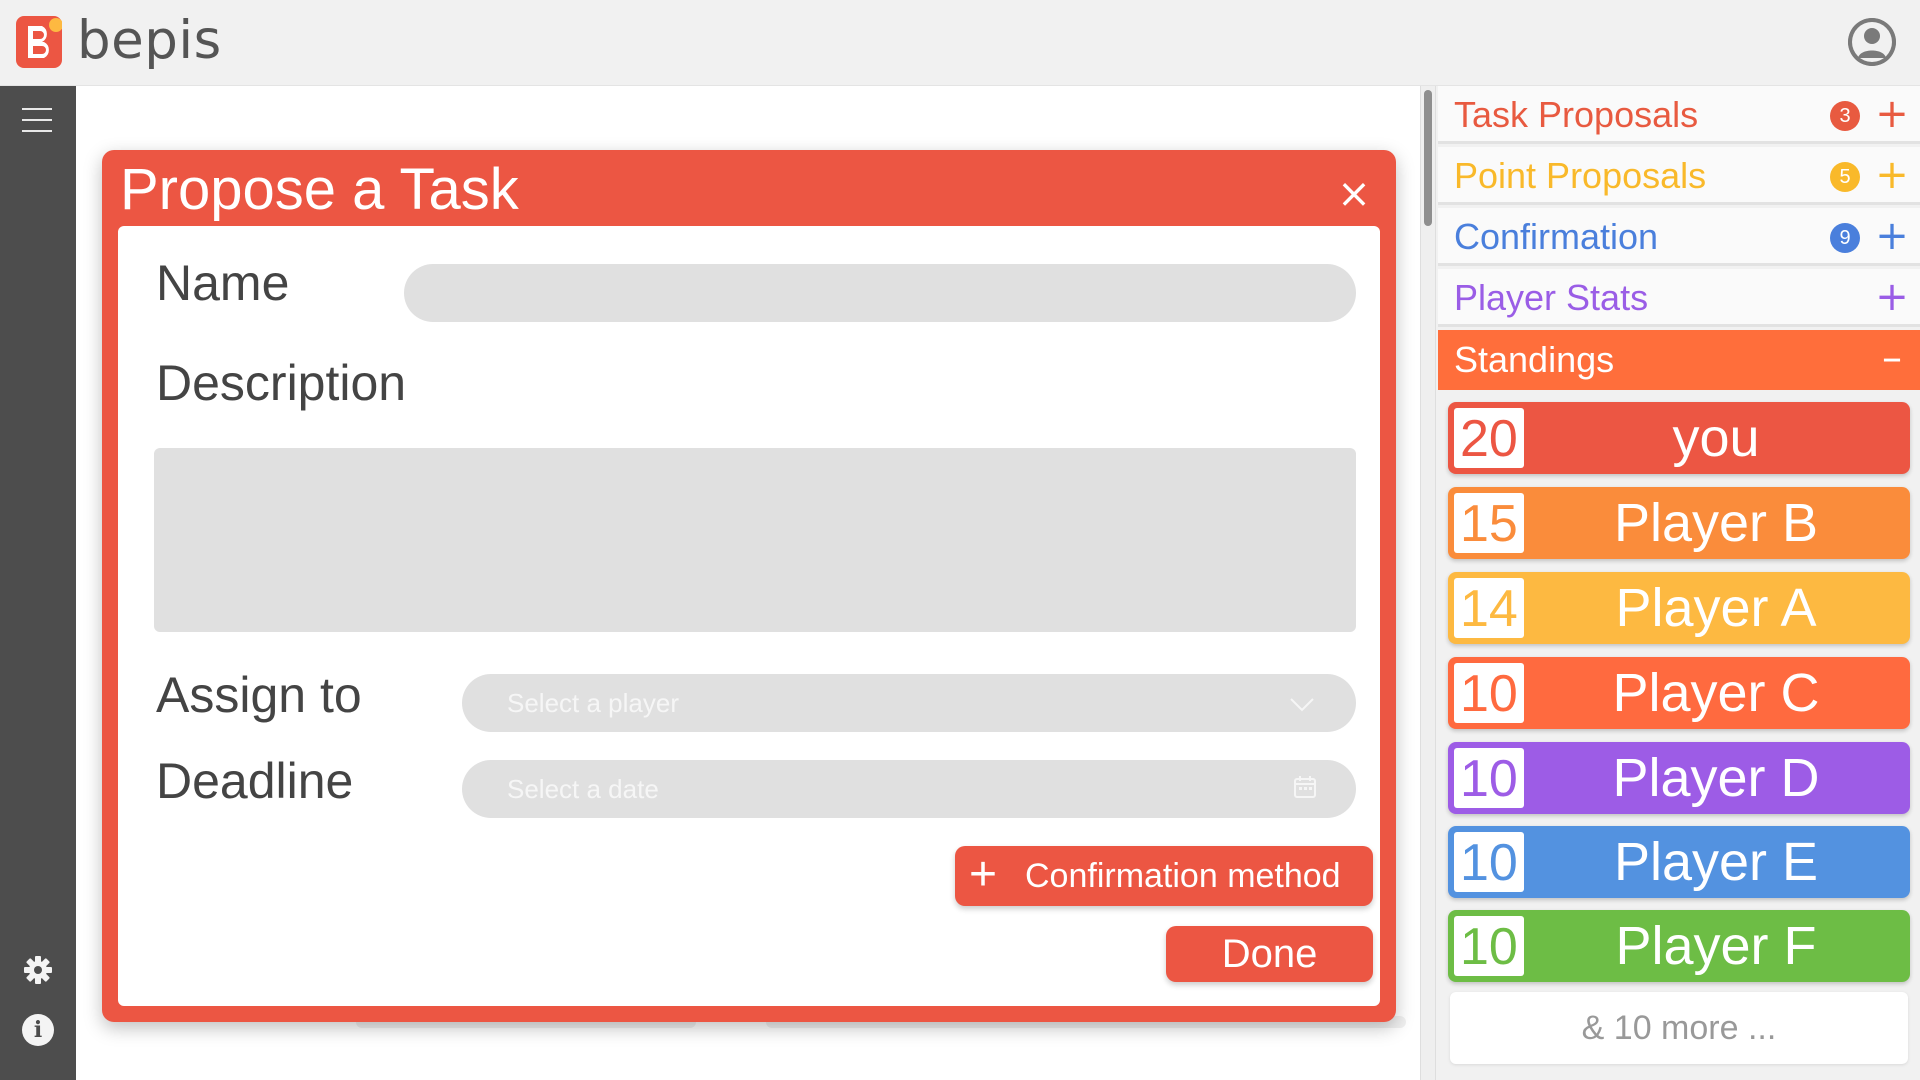  What do you see at coordinates (1872, 42) in the screenshot?
I see `user-avatar-icon` at bounding box center [1872, 42].